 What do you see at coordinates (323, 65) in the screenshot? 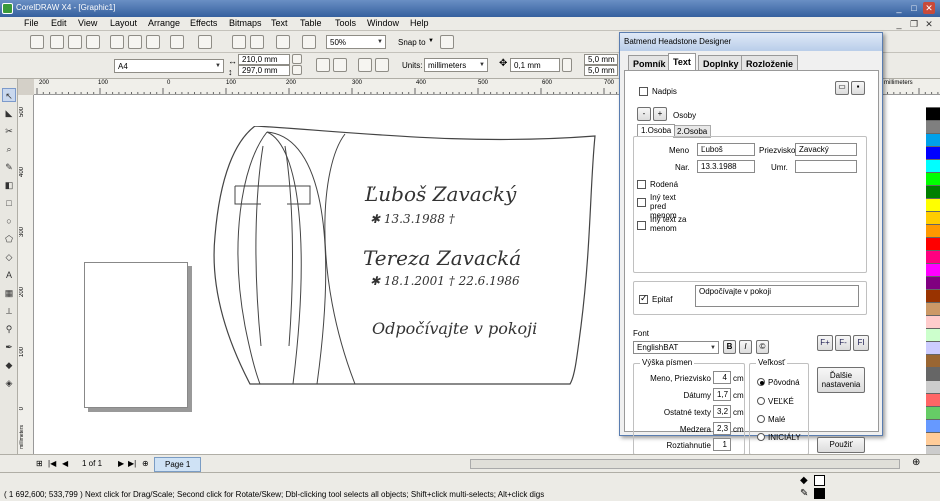
I see `portrait-icon` at bounding box center [323, 65].